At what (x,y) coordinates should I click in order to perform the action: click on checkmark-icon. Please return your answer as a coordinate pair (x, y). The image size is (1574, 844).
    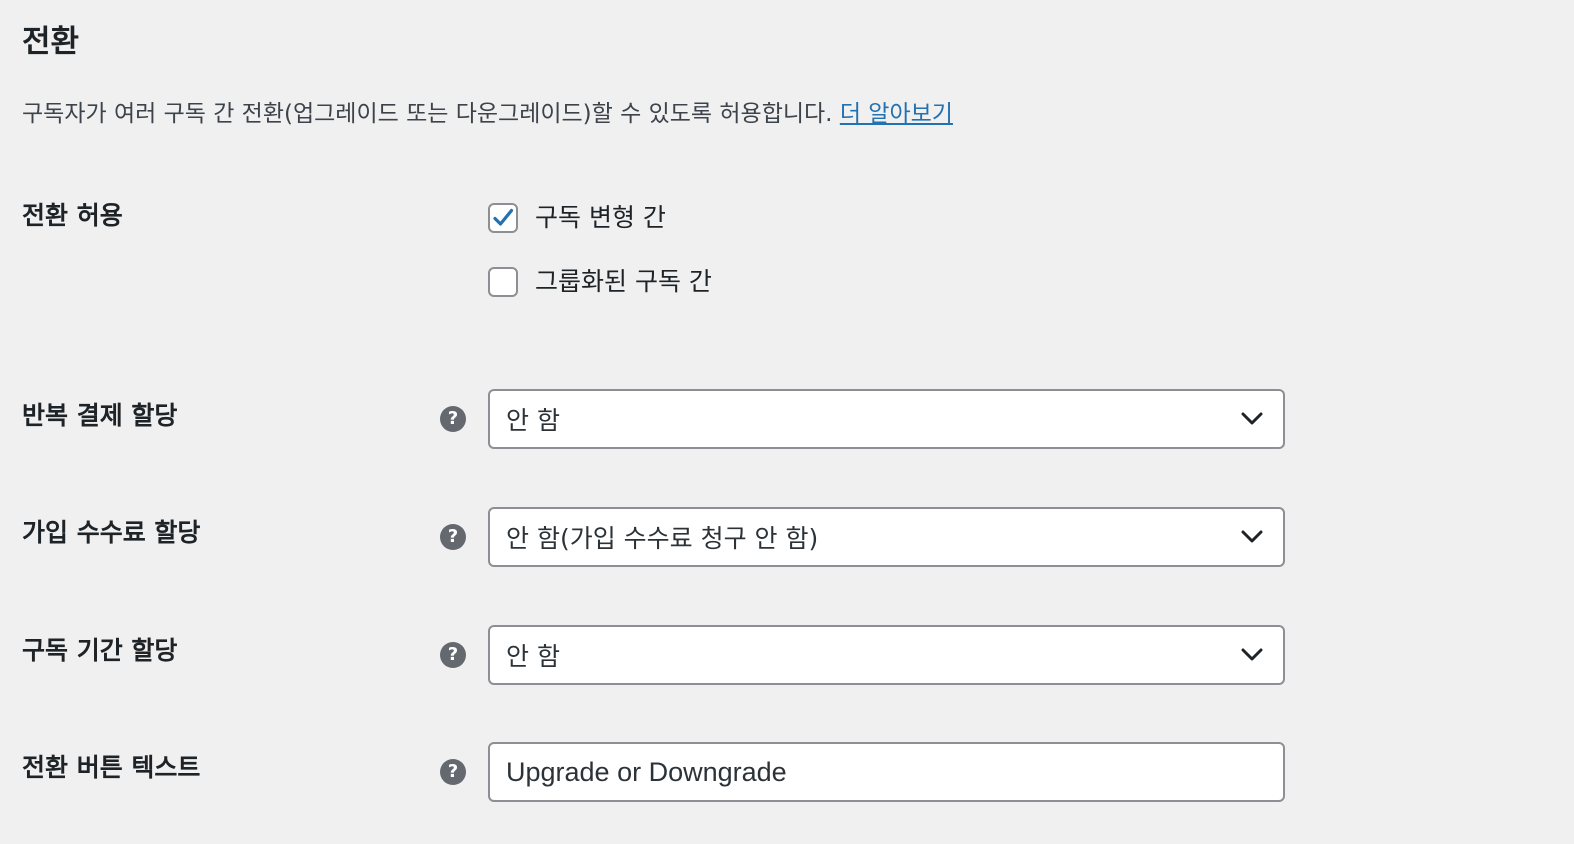
    Looking at the image, I should click on (503, 217).